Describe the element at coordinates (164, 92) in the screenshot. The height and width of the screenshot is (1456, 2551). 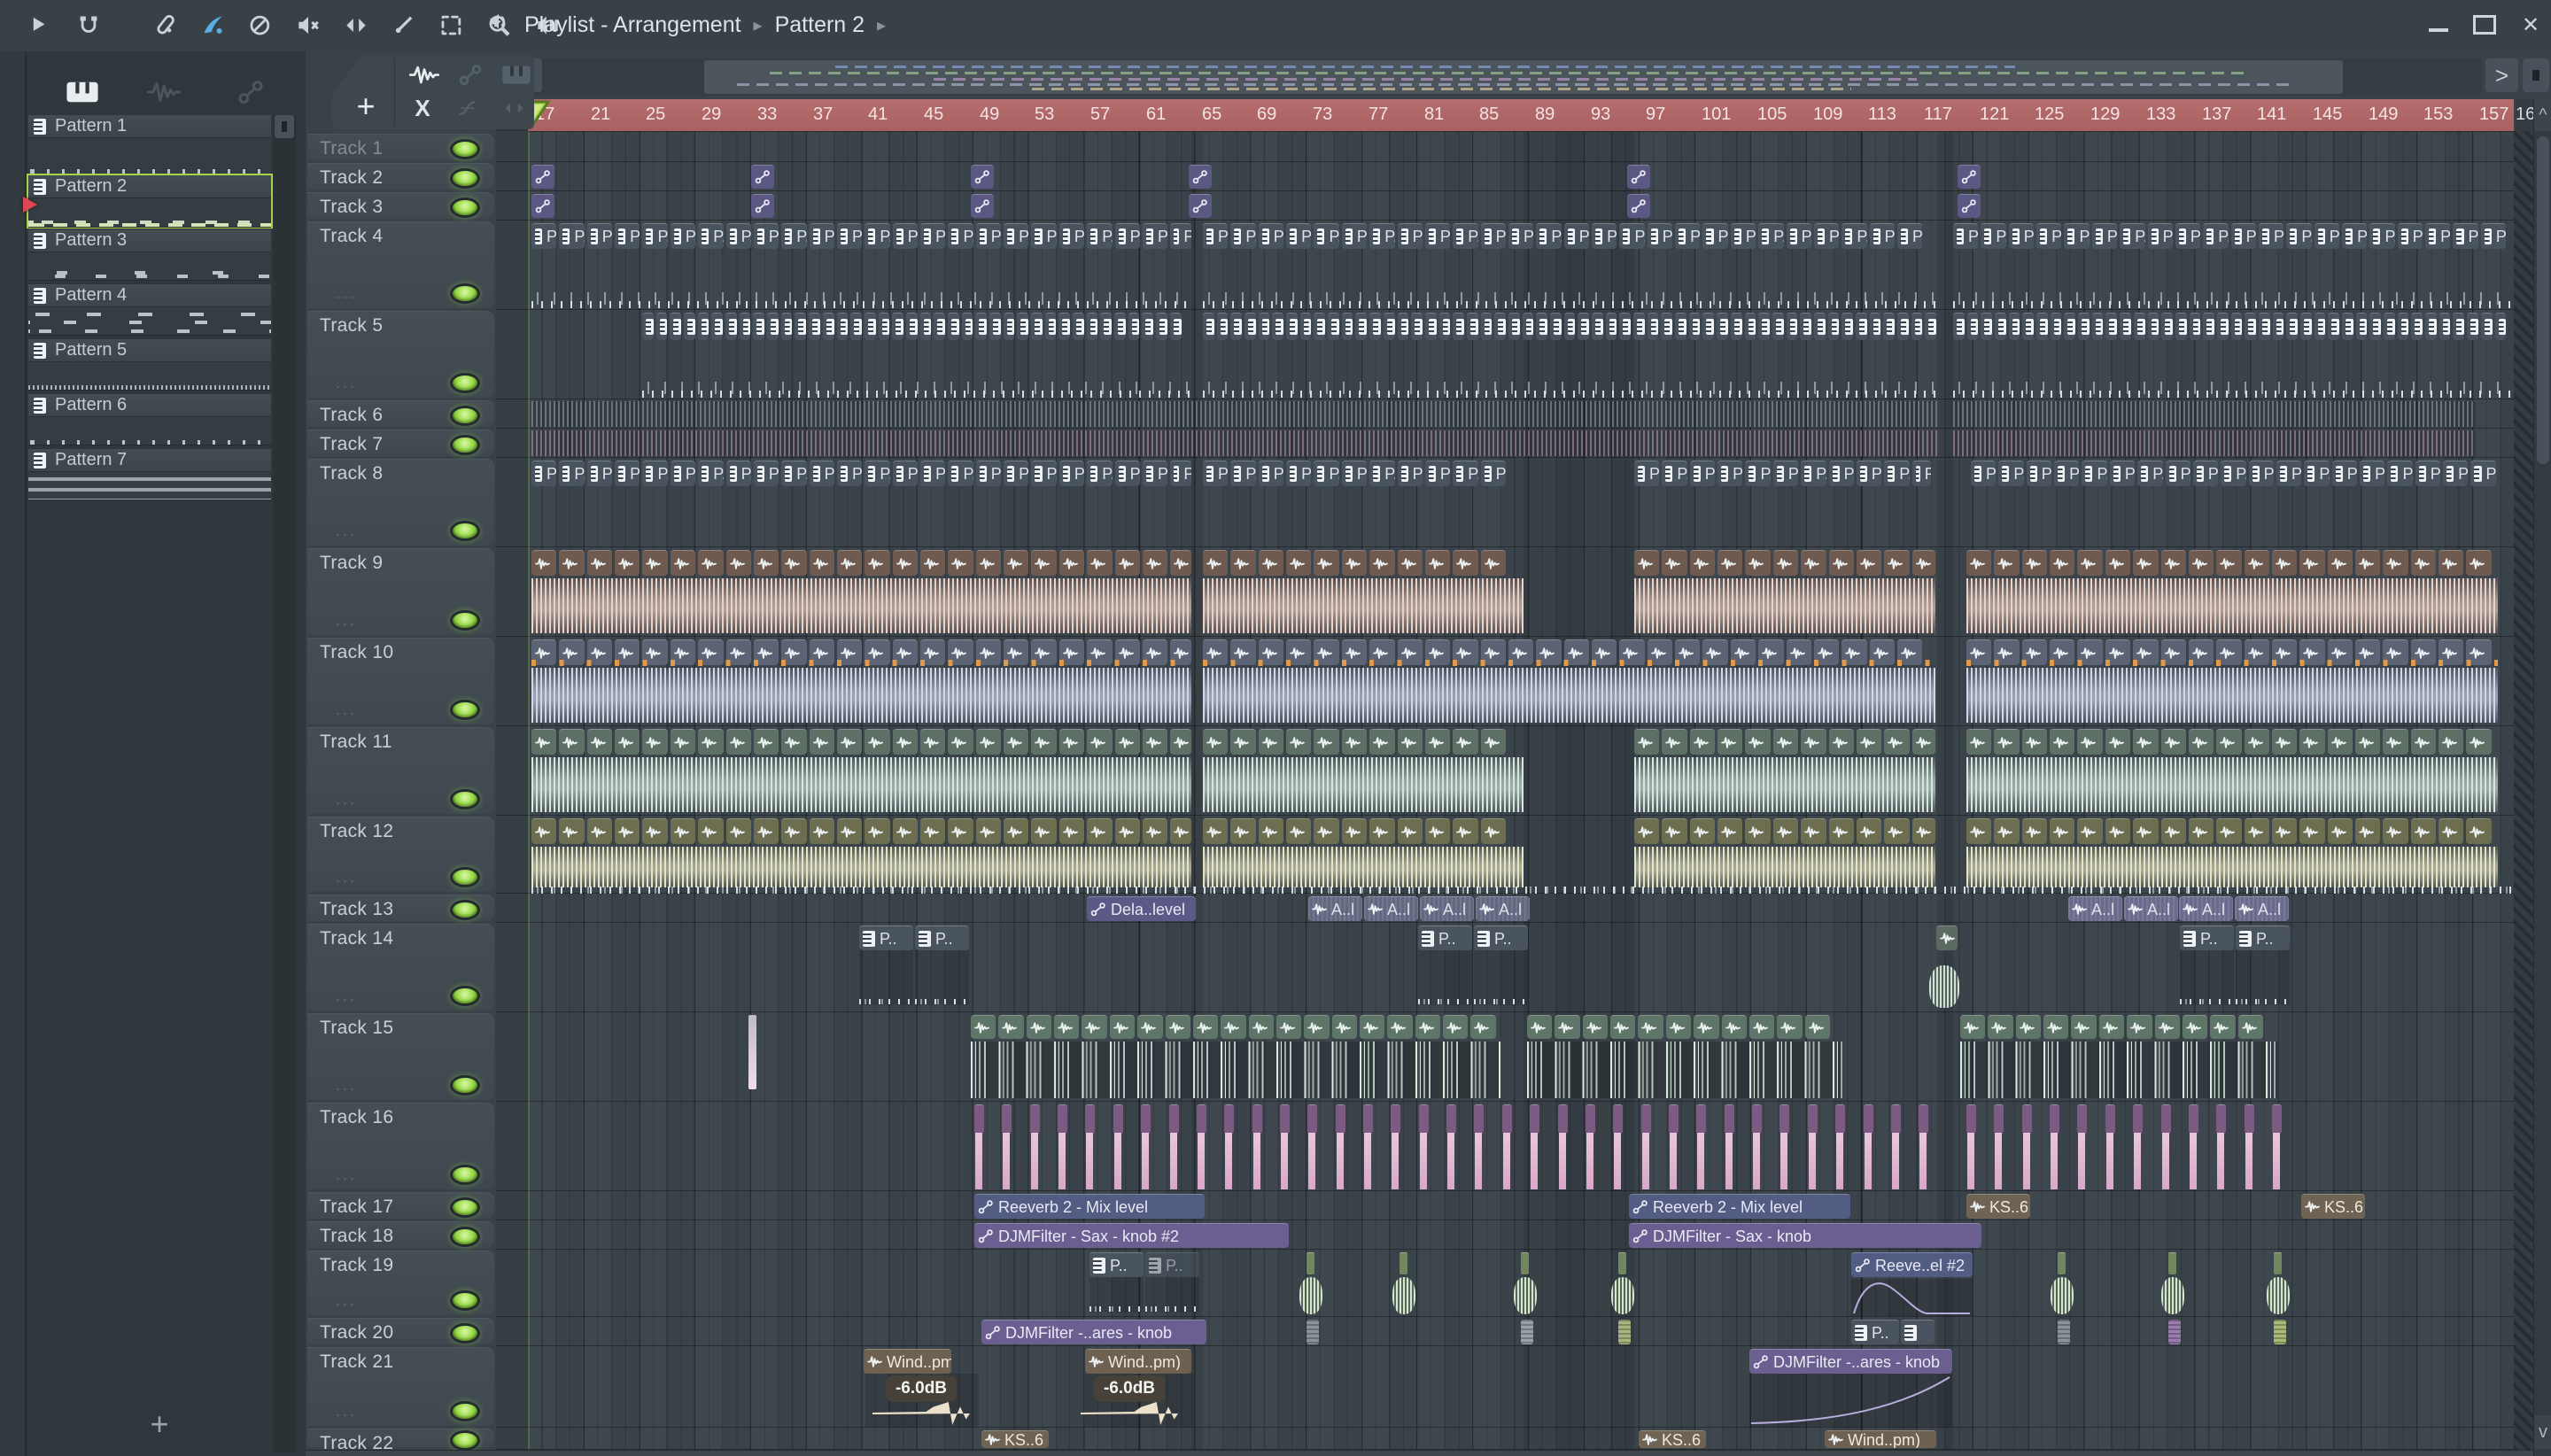
I see `tab-wave` at that location.